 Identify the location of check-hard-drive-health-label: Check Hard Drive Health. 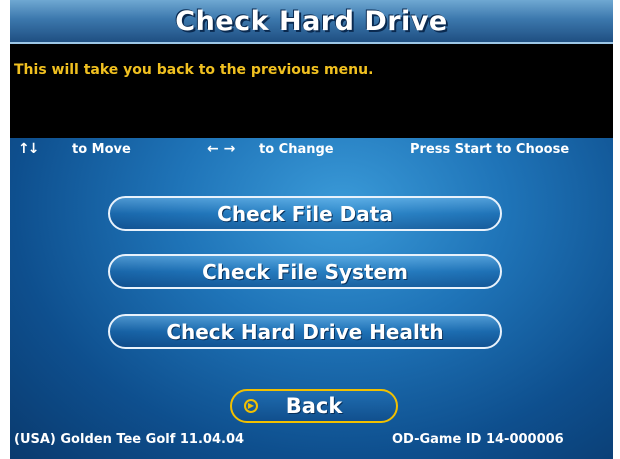
(305, 331).